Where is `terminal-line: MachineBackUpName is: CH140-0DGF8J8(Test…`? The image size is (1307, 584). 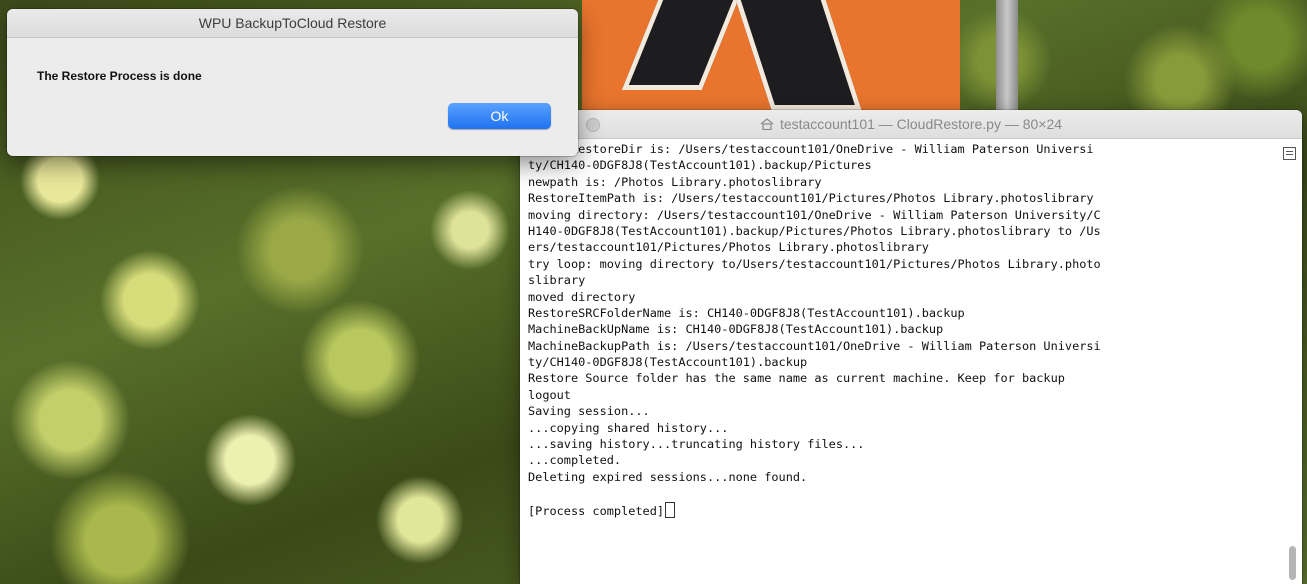 terminal-line: MachineBackUpName is: CH140-0DGF8J8(Test… is located at coordinates (736, 329).